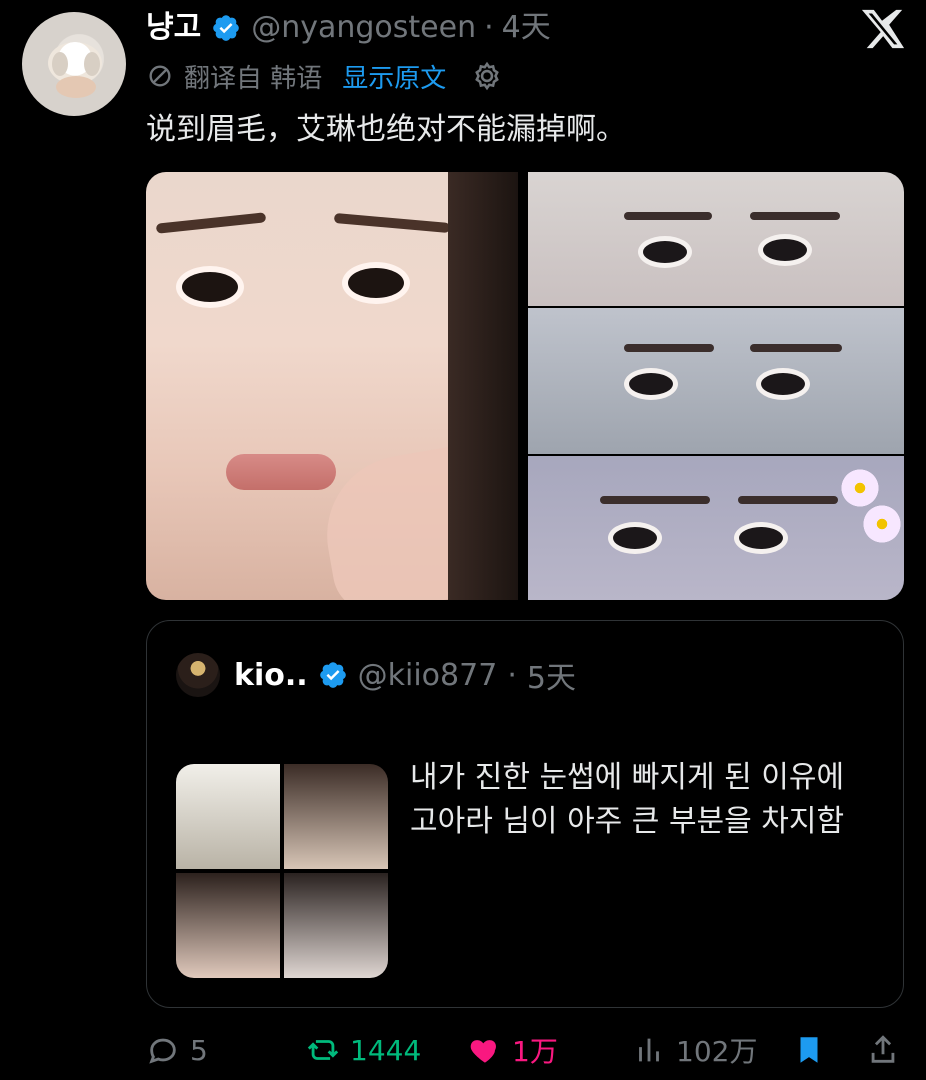 The height and width of the screenshot is (1080, 926). What do you see at coordinates (883, 29) in the screenshot?
I see `x-logo-icon` at bounding box center [883, 29].